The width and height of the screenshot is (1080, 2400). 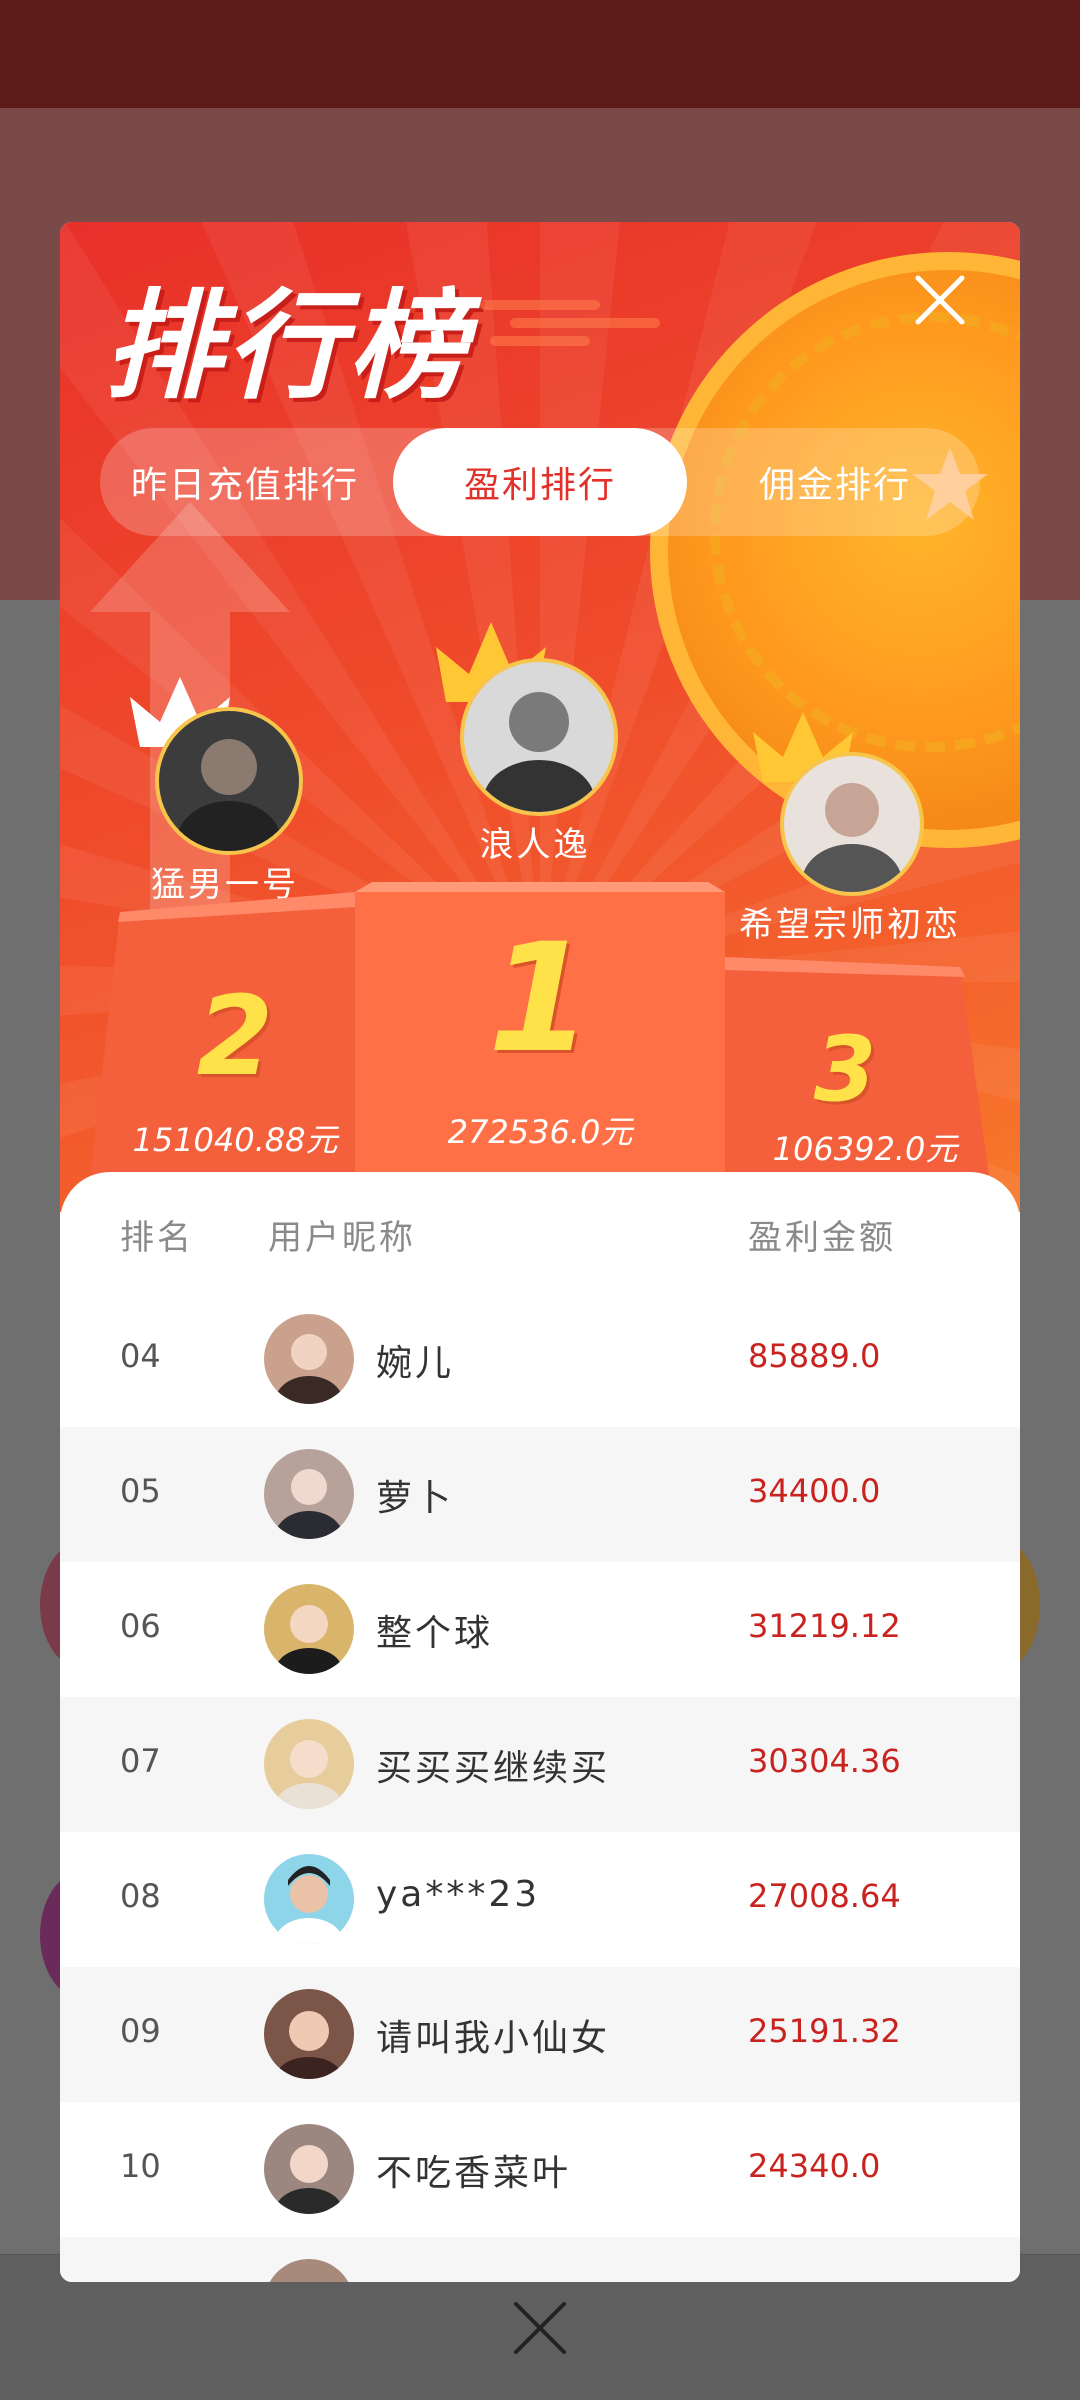 I want to click on row-amount: 24340.0, so click(x=814, y=2166).